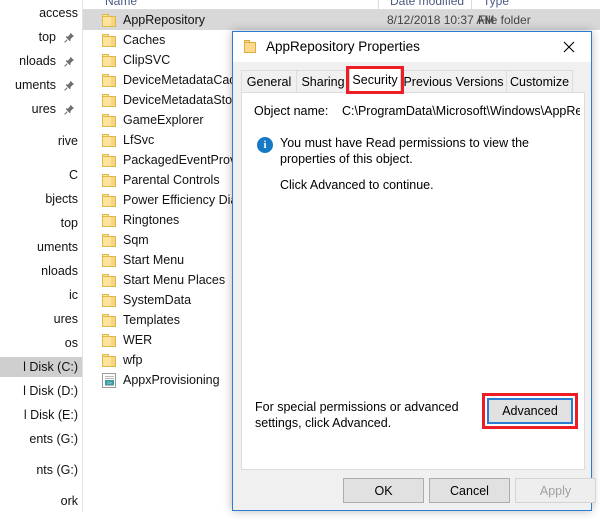 The width and height of the screenshot is (600, 520). I want to click on nav-item: nts (G:), so click(41, 470).